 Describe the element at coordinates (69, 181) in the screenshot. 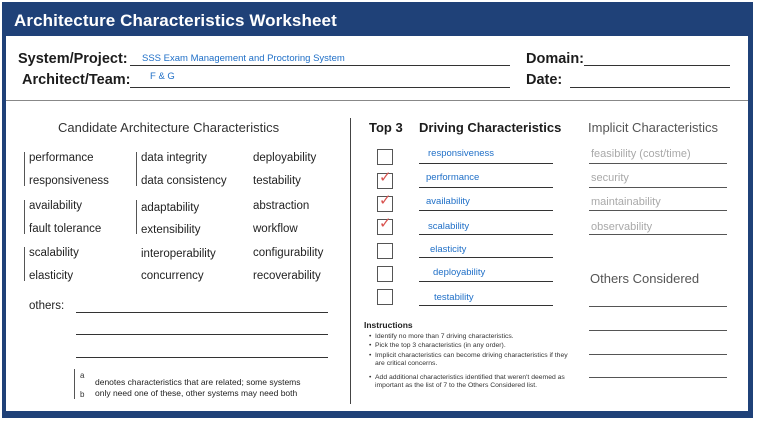

I see `candidate-item: responsiveness` at that location.